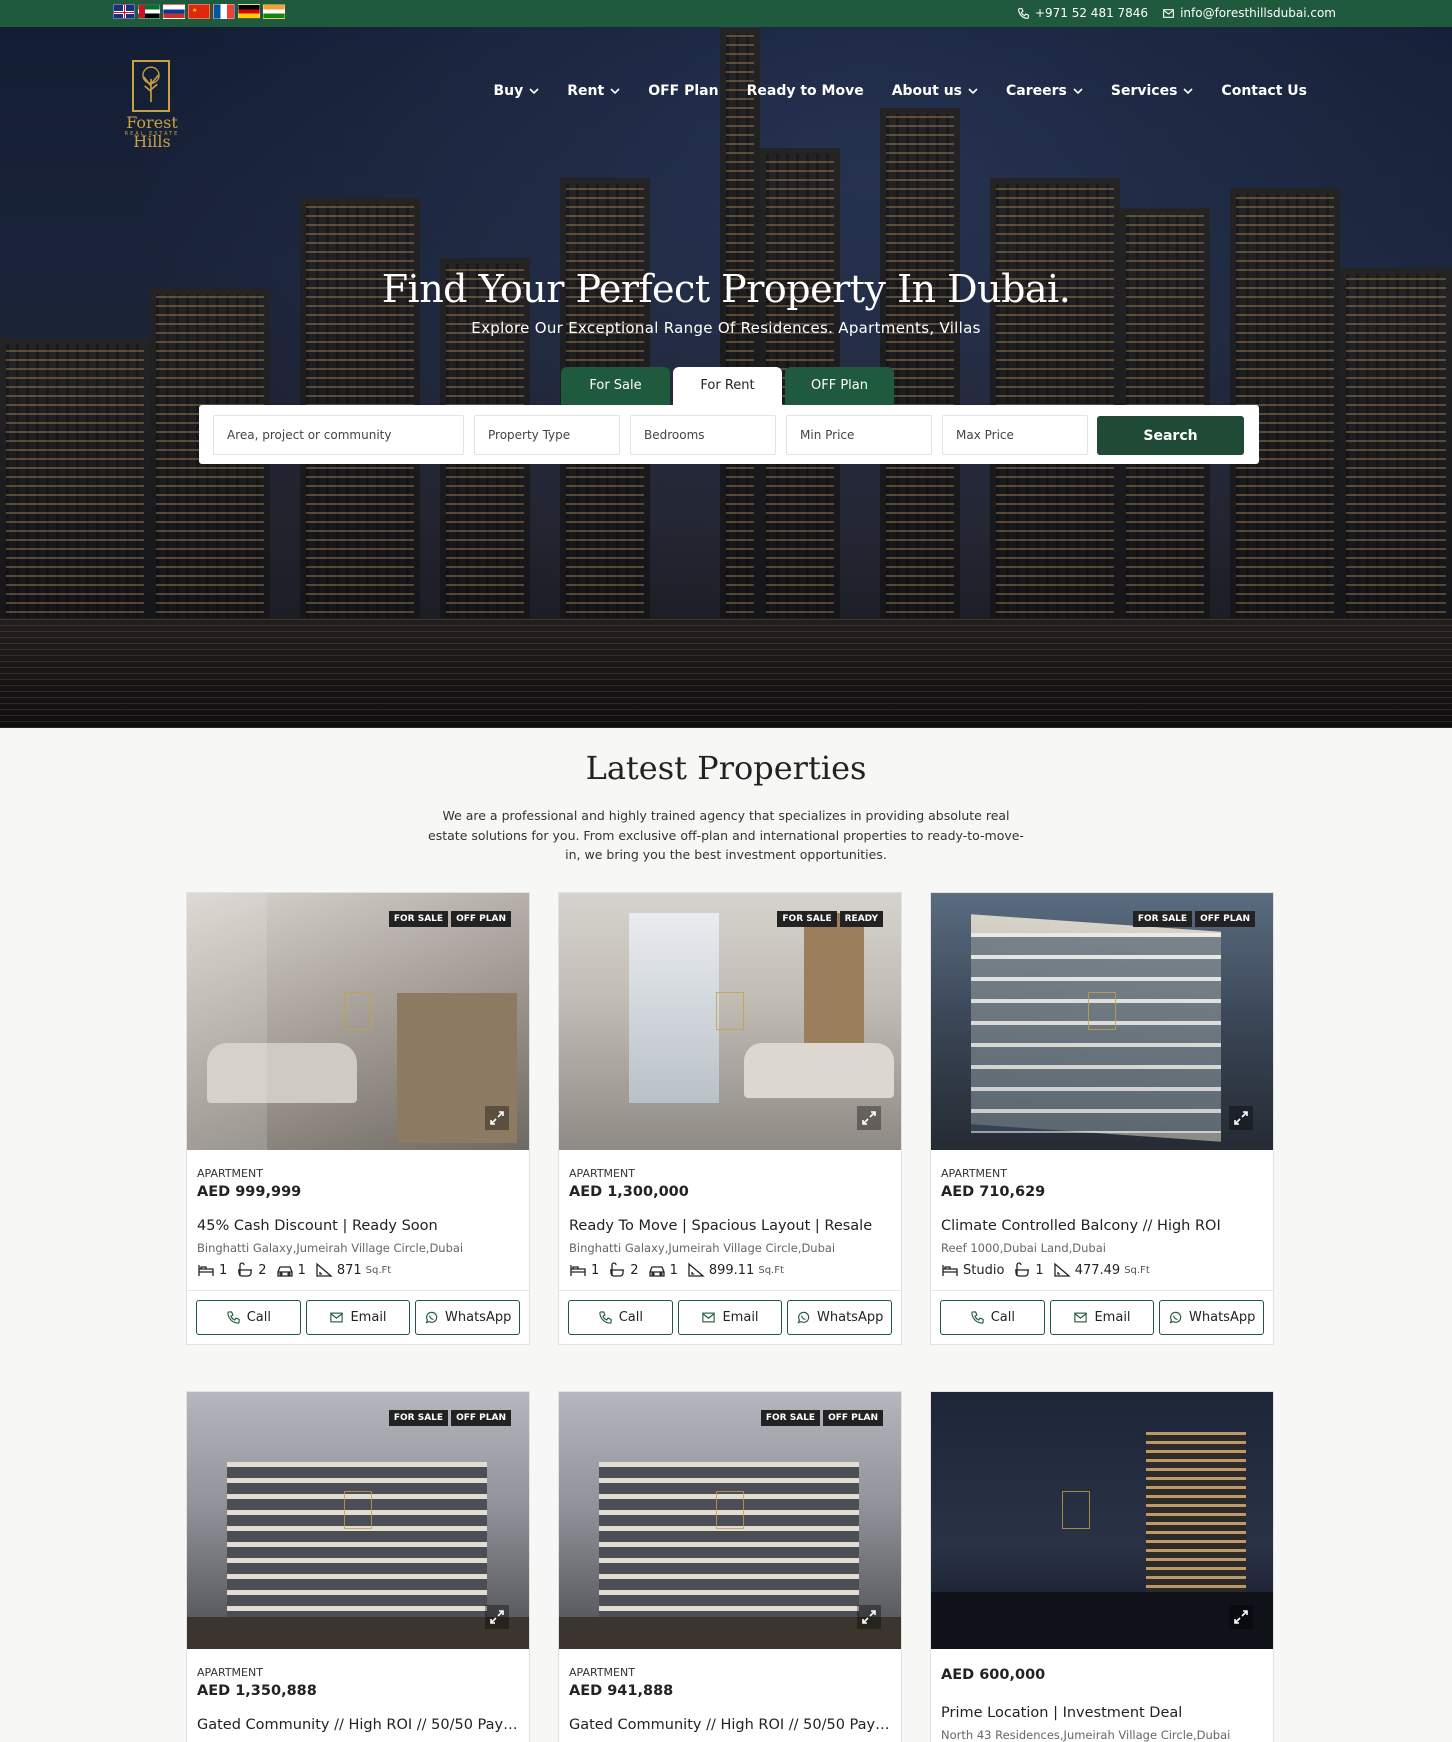 The width and height of the screenshot is (1452, 1742). I want to click on tab-for-sale: For Sale, so click(615, 386).